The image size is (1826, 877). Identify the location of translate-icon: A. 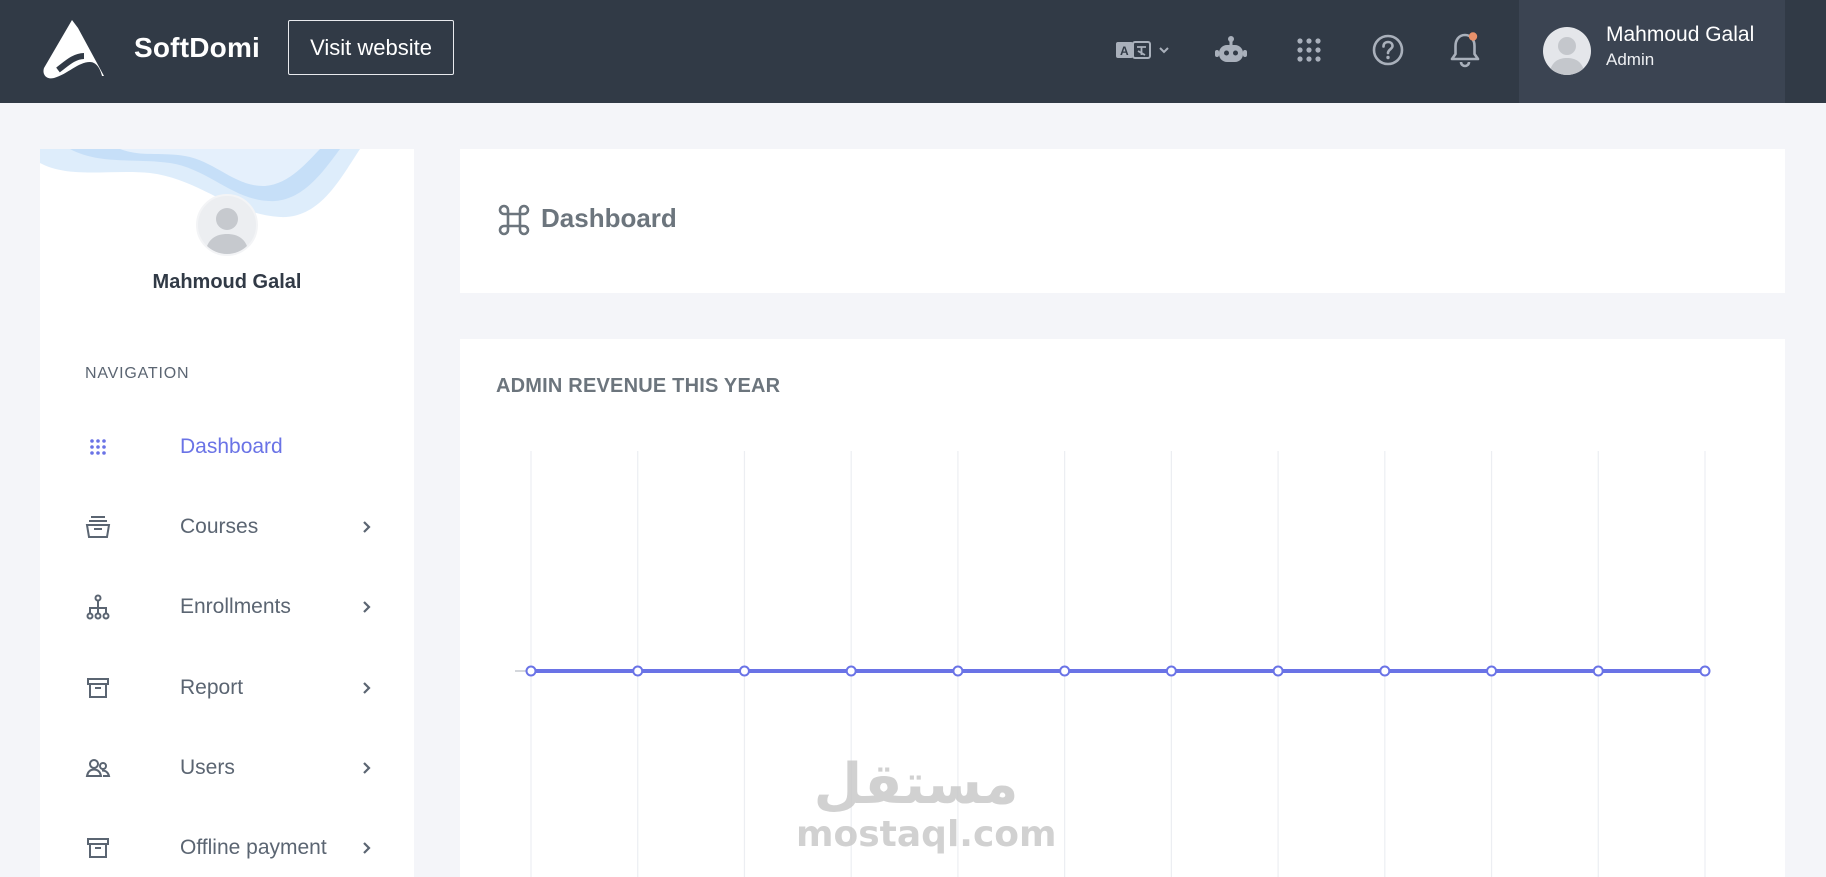
(1143, 50).